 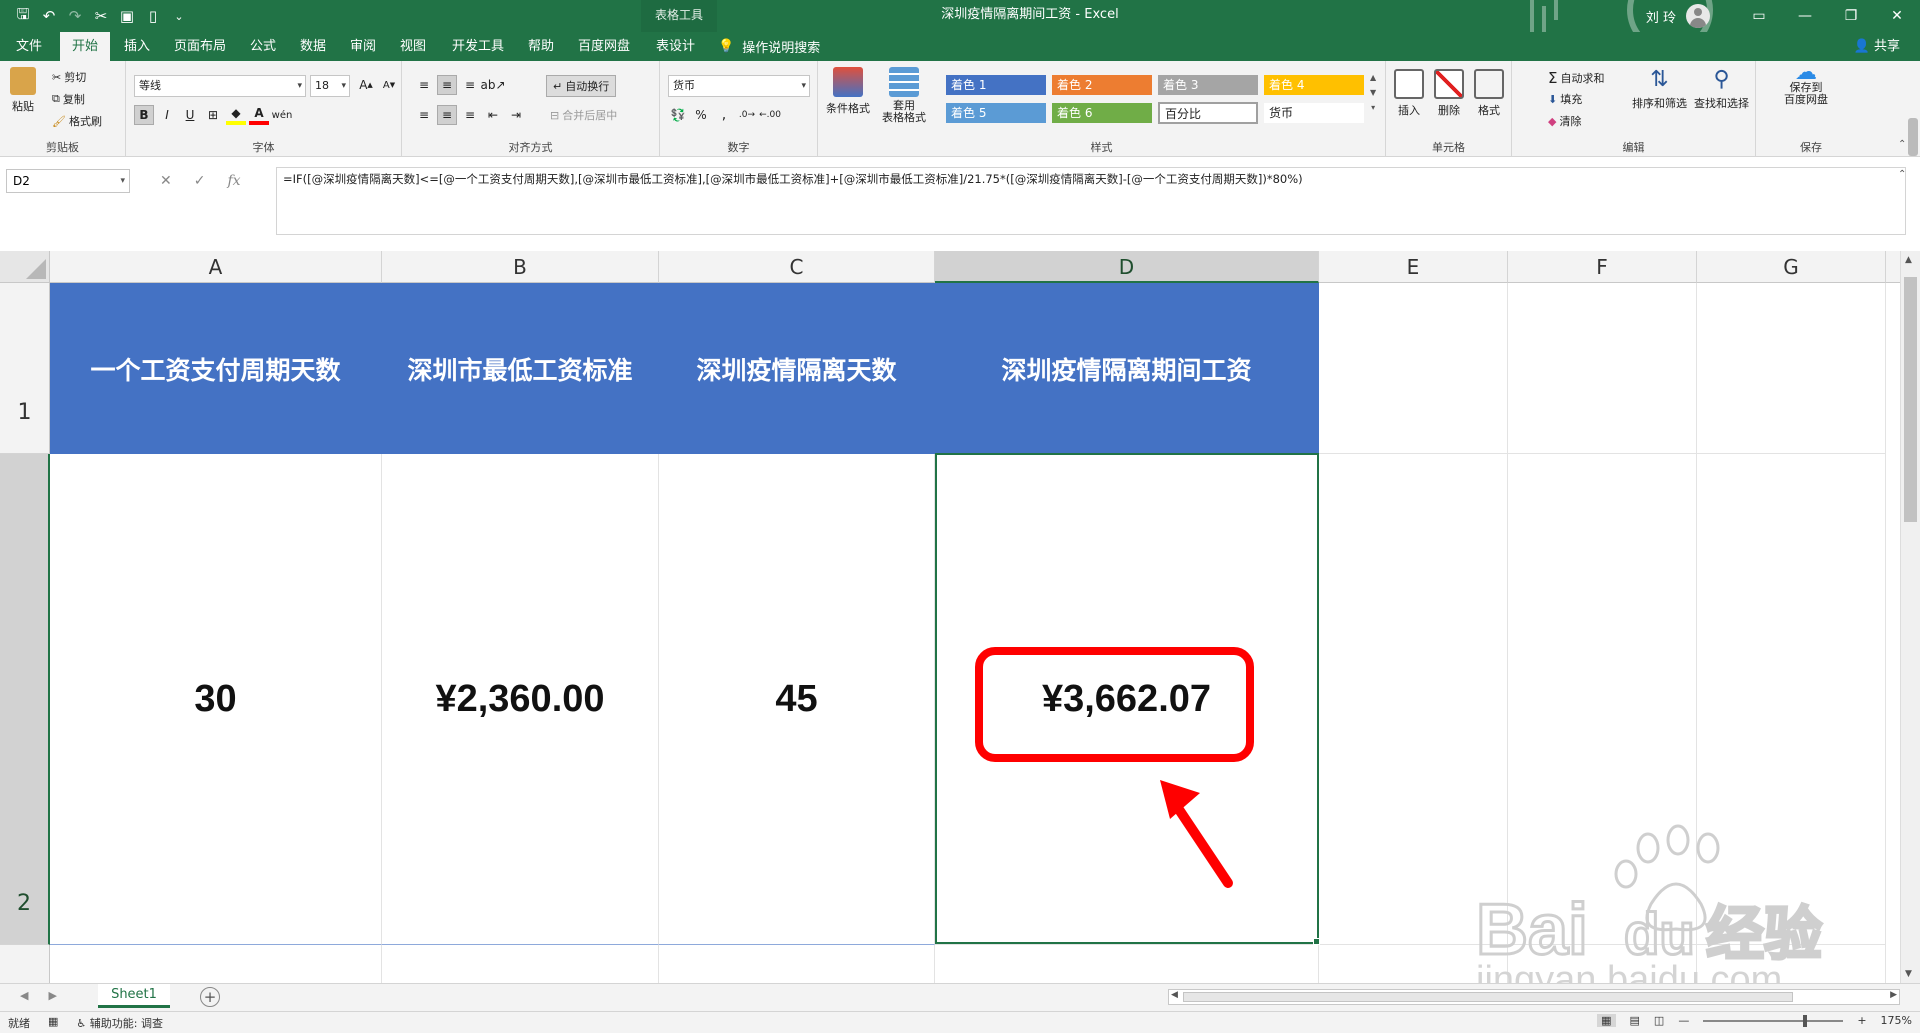 I want to click on fill-button: ⬇ 填充, so click(x=1565, y=99).